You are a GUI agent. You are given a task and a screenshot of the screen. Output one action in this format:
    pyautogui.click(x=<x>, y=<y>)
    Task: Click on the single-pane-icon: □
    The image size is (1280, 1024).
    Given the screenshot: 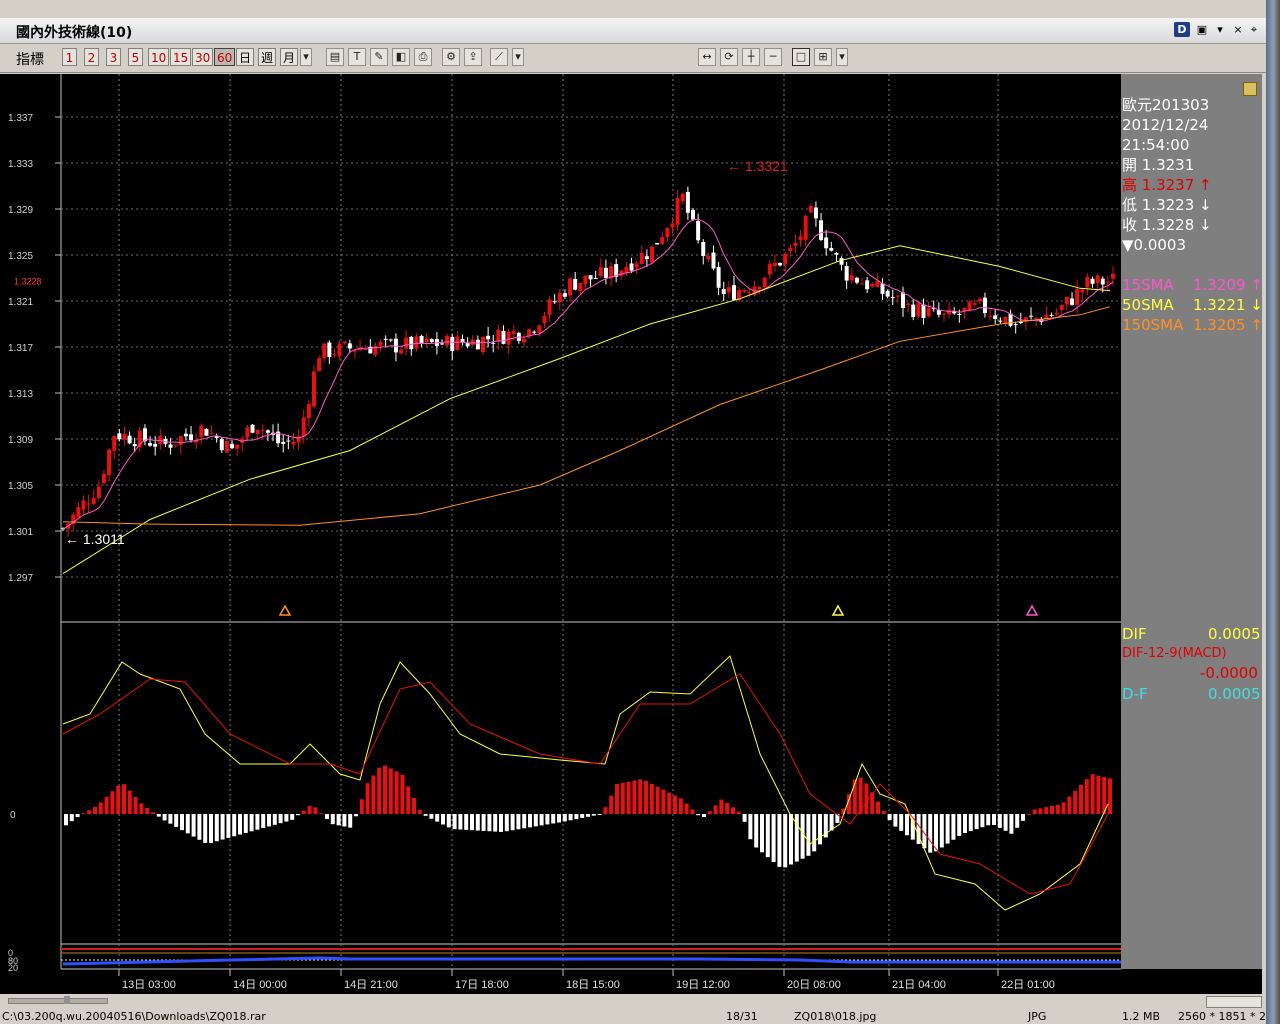 What is the action you would take?
    pyautogui.click(x=801, y=57)
    